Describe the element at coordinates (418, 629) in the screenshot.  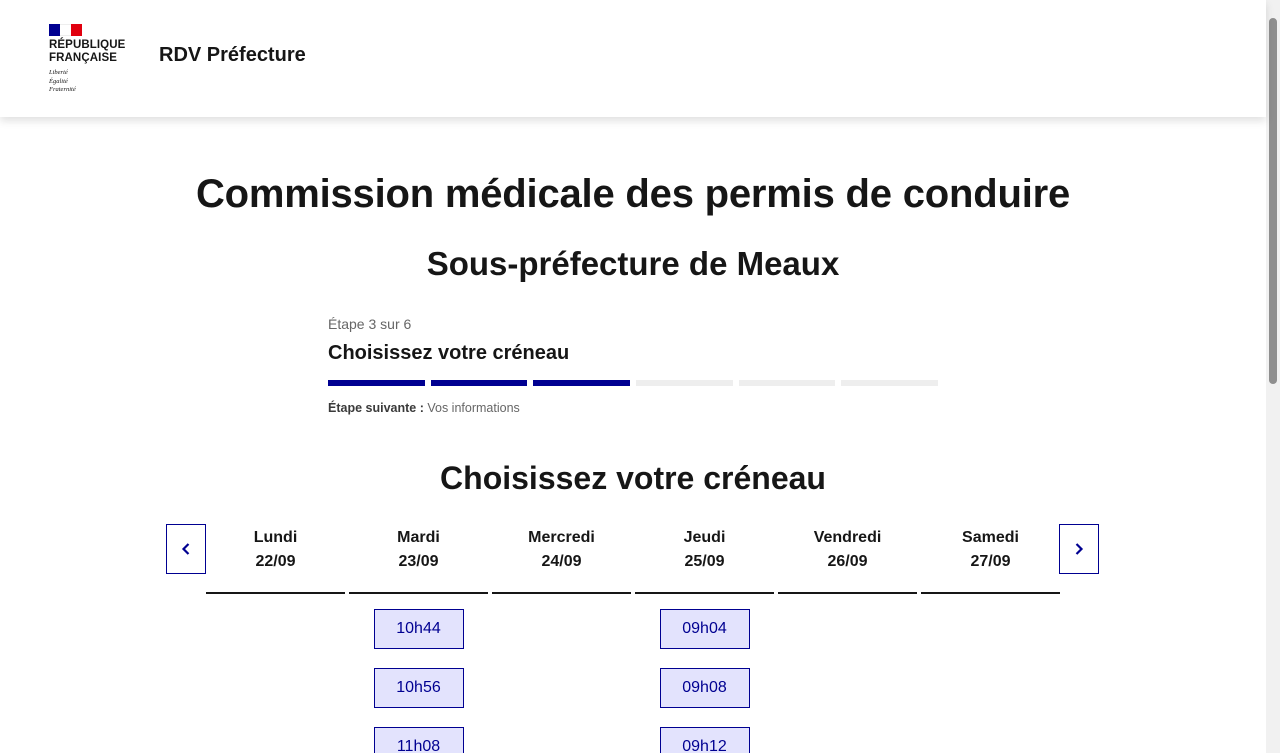
I see `time-slot-button: 10h44` at that location.